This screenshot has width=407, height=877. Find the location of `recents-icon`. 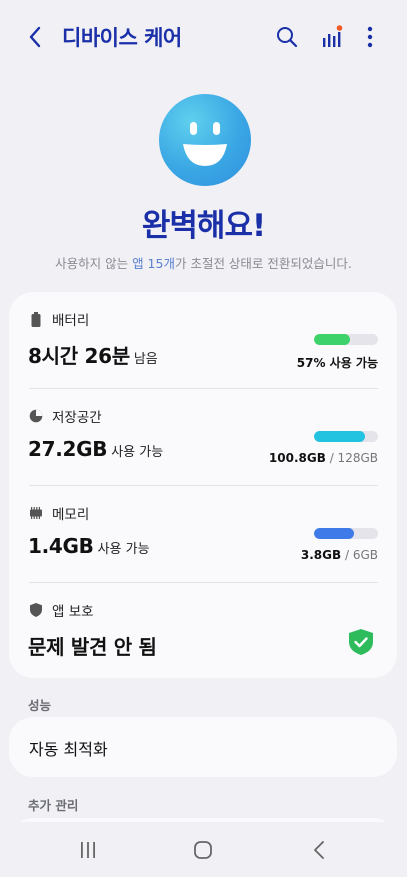

recents-icon is located at coordinates (88, 850).